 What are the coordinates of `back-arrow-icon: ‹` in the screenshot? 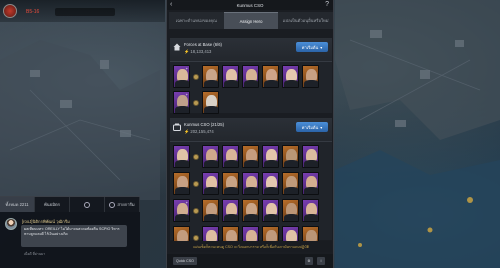 It's located at (171, 5).